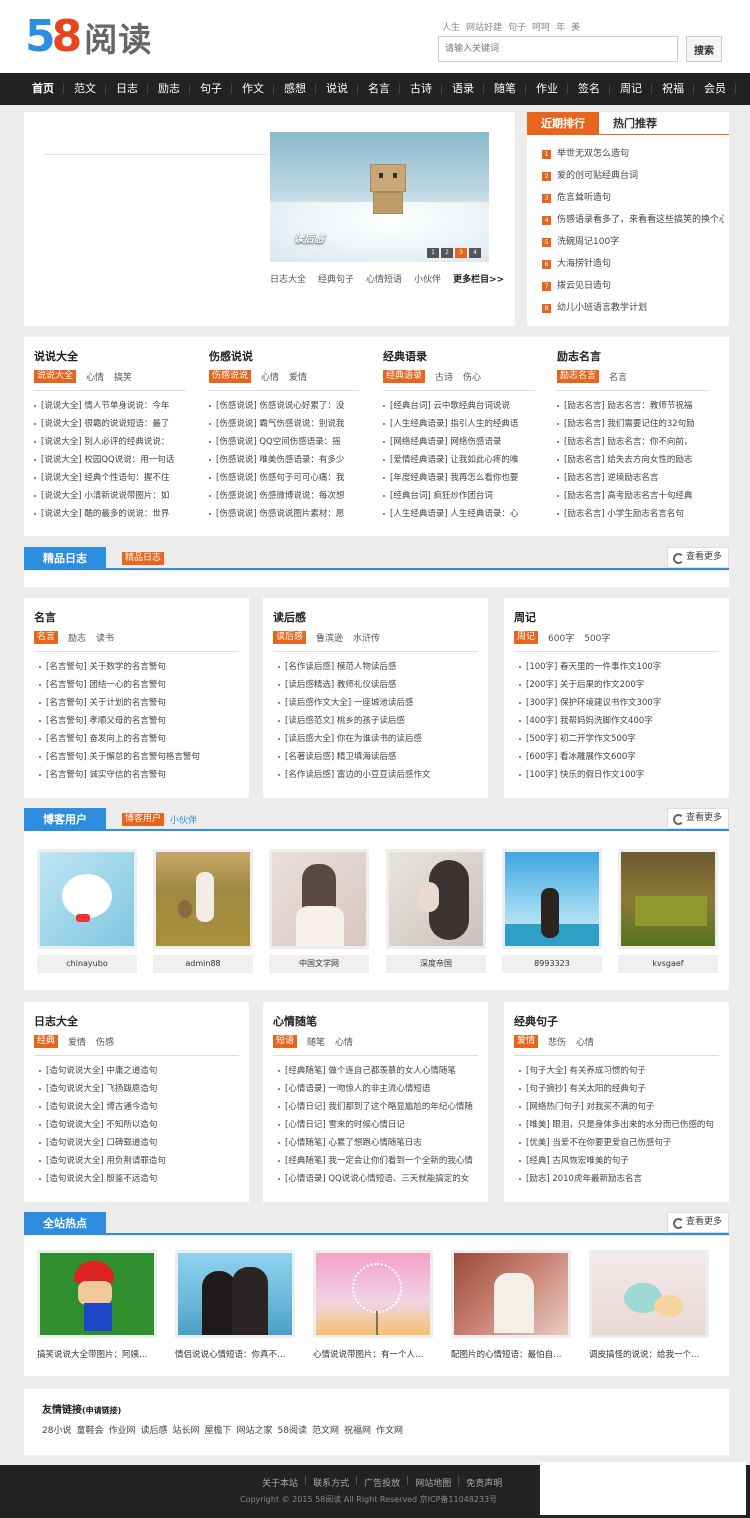 This screenshot has height=1518, width=750. I want to click on hotword: 人生, so click(451, 26).